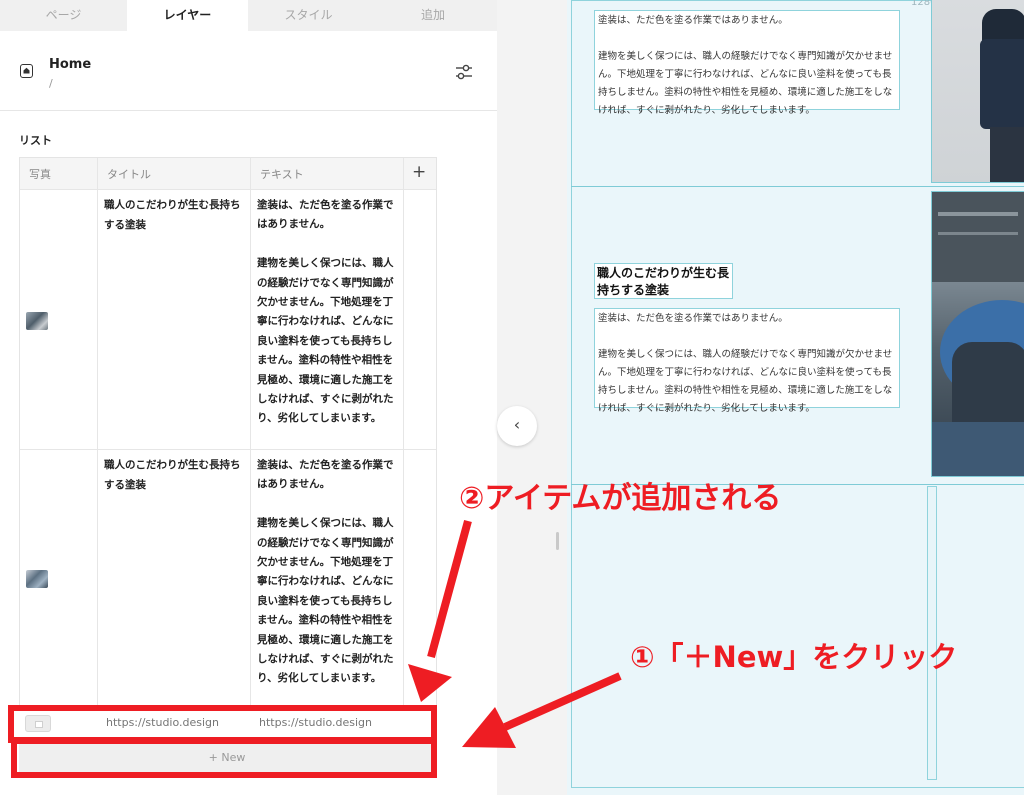 Image resolution: width=1024 pixels, height=795 pixels. What do you see at coordinates (542, 710) in the screenshot?
I see `arrow-step1` at bounding box center [542, 710].